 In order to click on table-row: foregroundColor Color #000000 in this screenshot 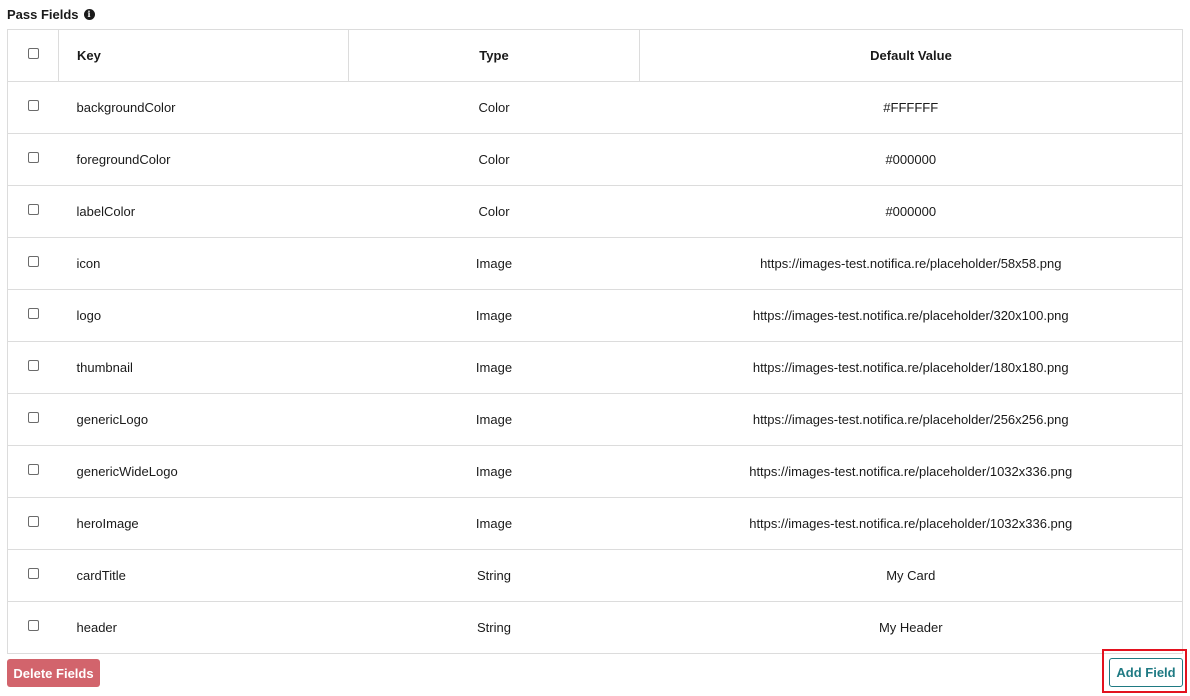, I will do `click(595, 159)`.